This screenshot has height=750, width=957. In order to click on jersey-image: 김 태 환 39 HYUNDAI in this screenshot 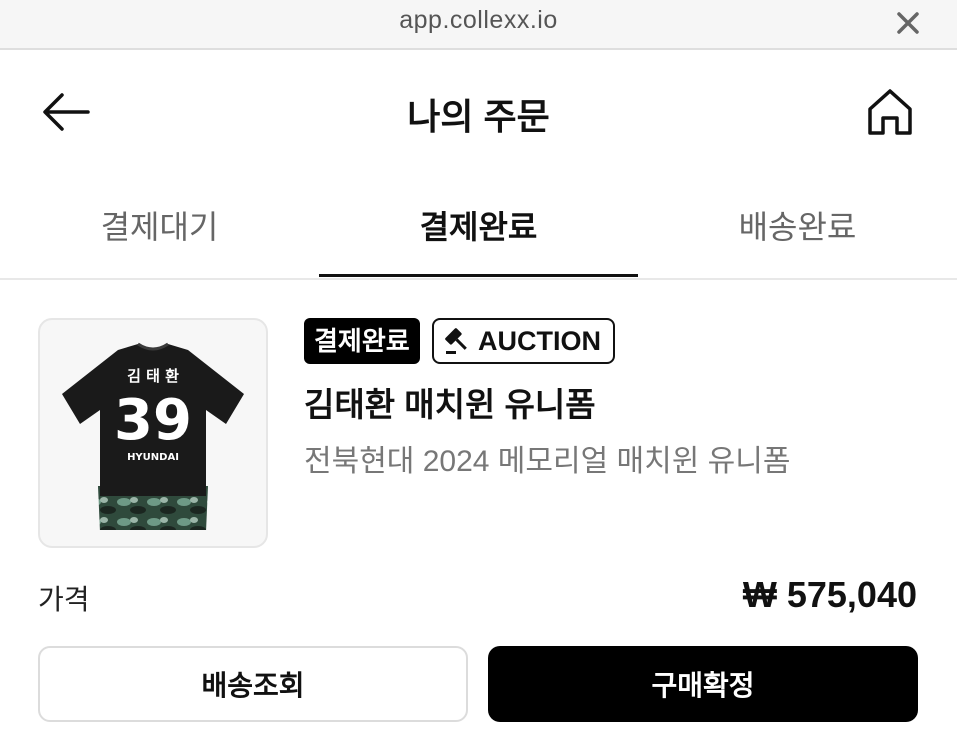, I will do `click(153, 436)`.